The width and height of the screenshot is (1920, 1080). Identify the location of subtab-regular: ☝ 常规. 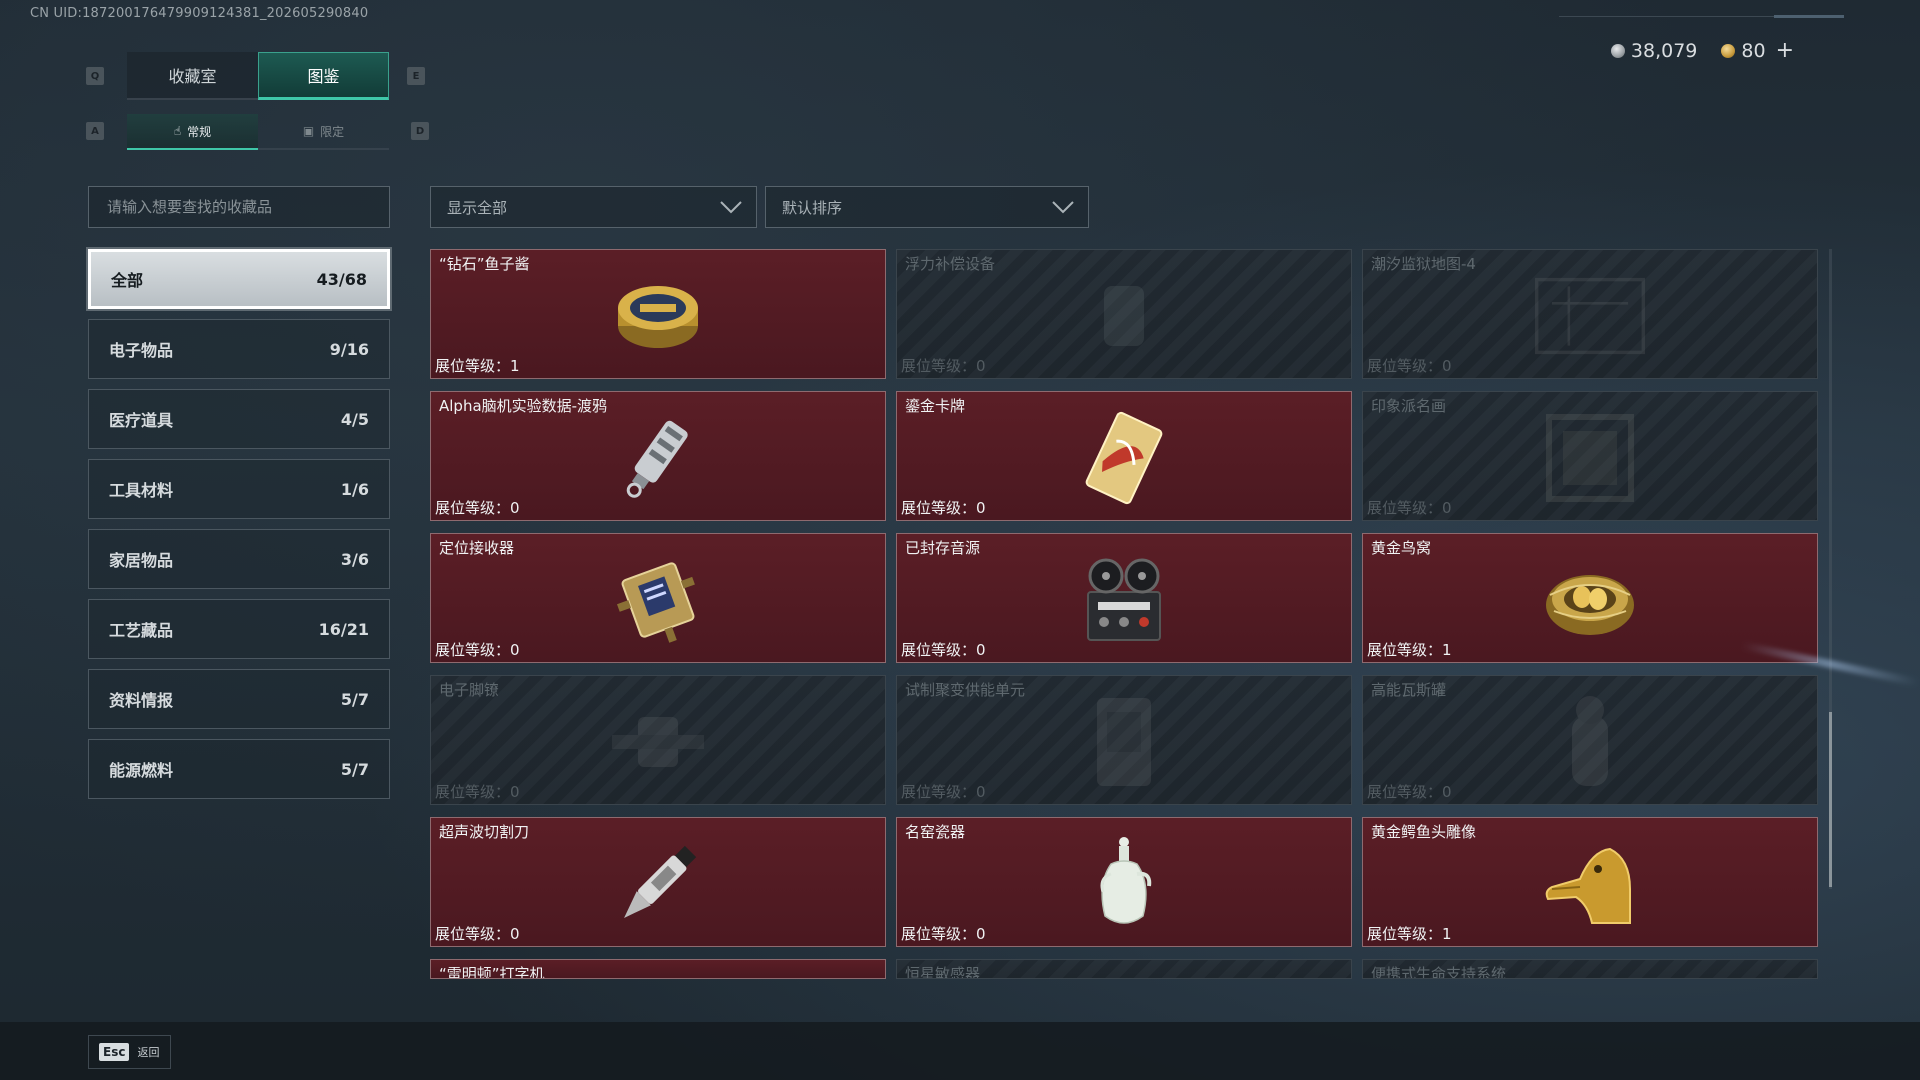
(192, 132).